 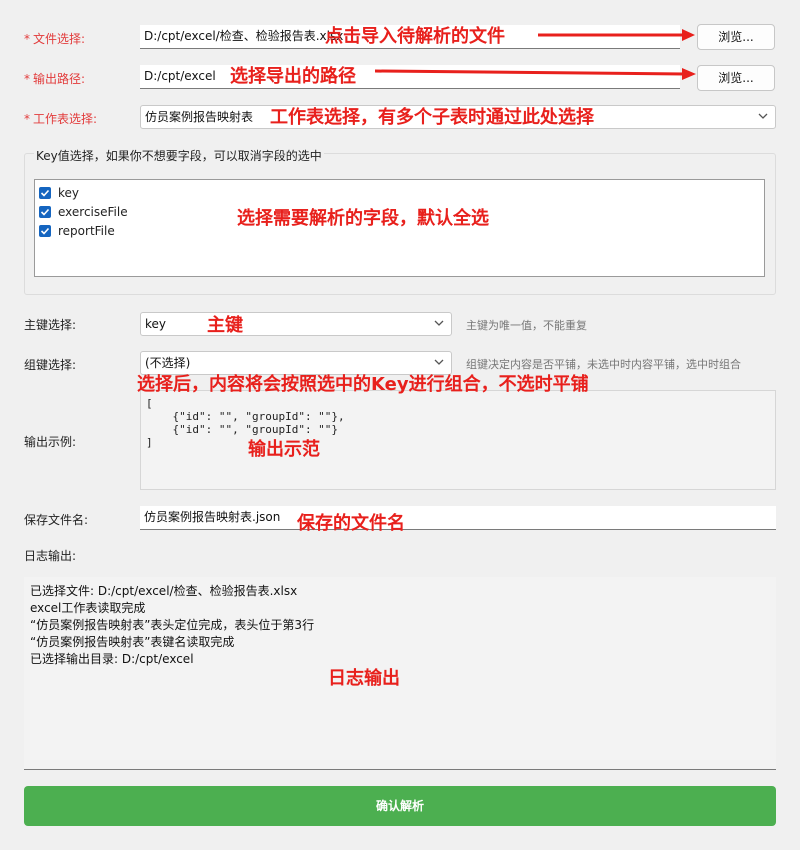 What do you see at coordinates (364, 678) in the screenshot?
I see `annotation-log: 日志输出` at bounding box center [364, 678].